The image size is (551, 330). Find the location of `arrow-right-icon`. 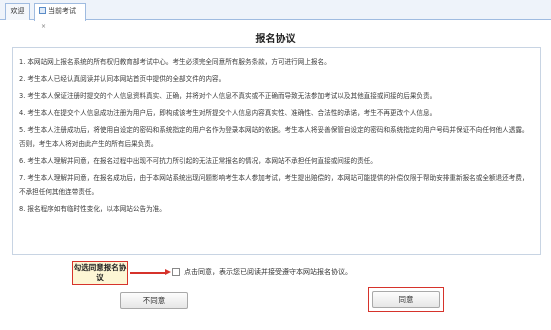

arrow-right-icon is located at coordinates (150, 272).